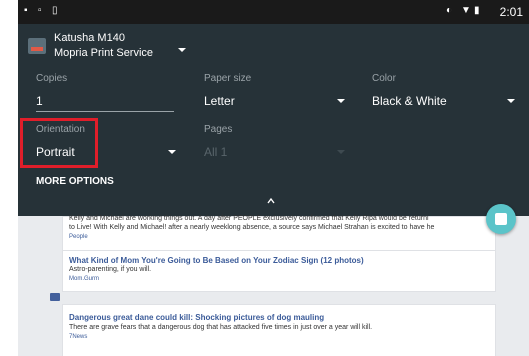 This screenshot has width=529, height=356. Describe the element at coordinates (59, 143) in the screenshot. I see `orientation-highlight` at that location.